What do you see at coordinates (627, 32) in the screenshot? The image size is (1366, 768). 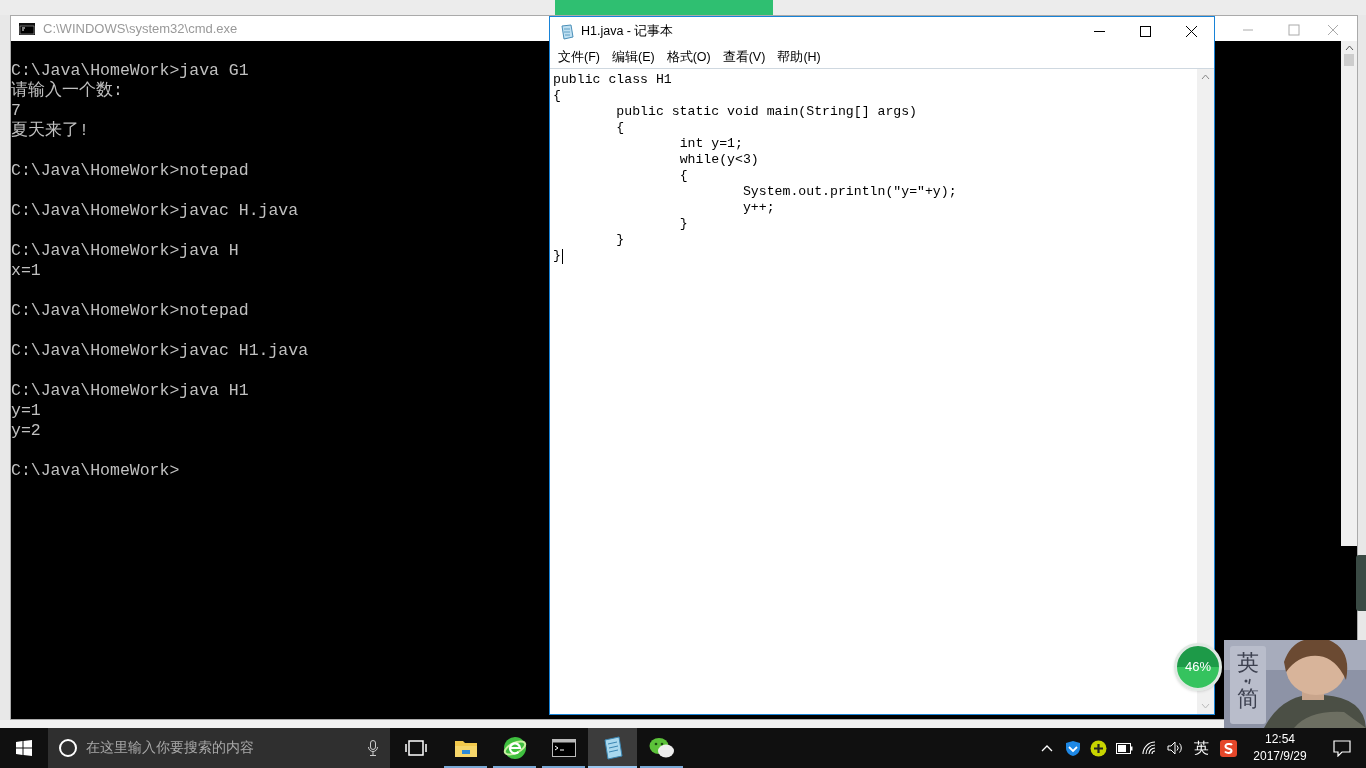 I see `window-title: H1.java - 记事本` at bounding box center [627, 32].